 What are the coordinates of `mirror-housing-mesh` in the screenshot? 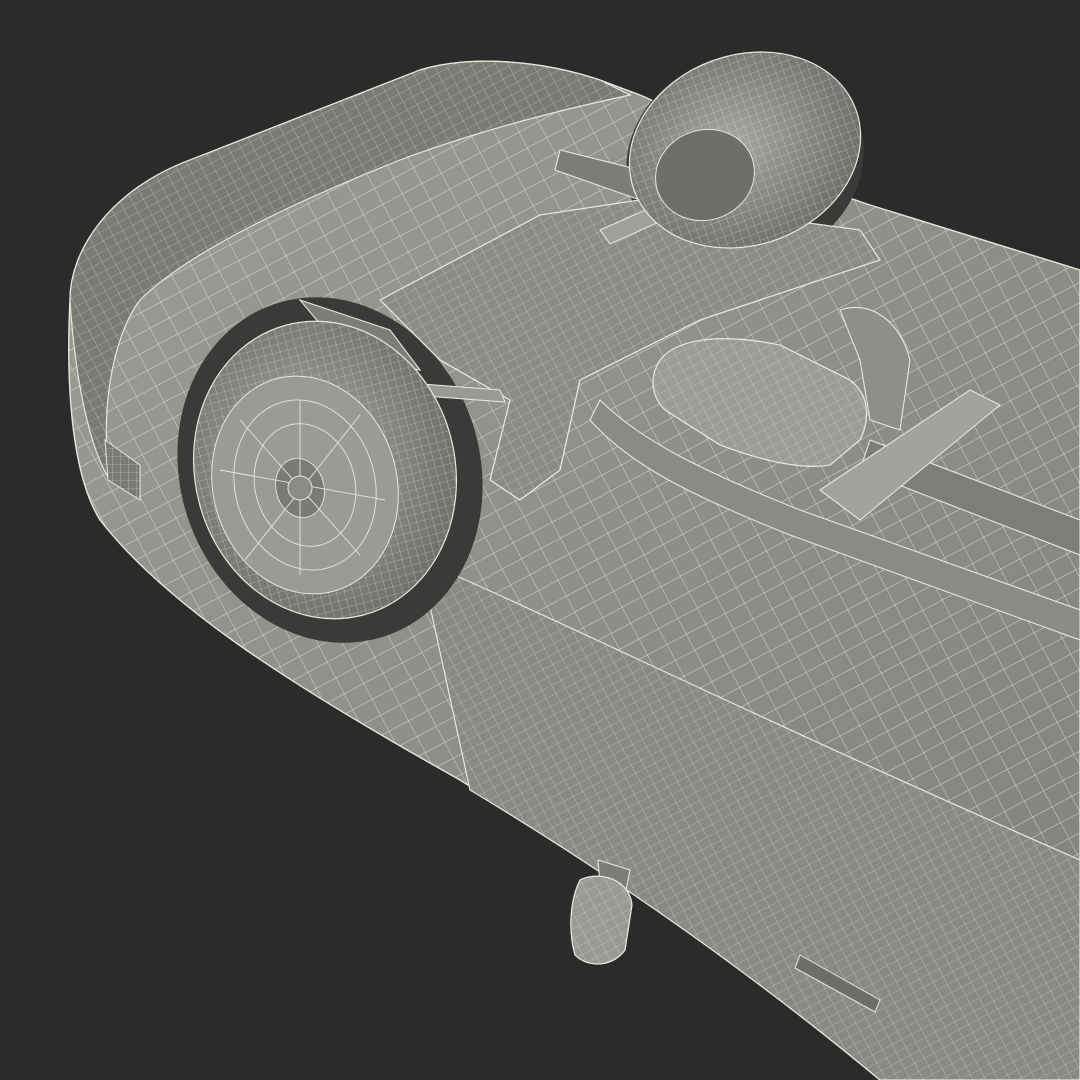 It's located at (601, 920).